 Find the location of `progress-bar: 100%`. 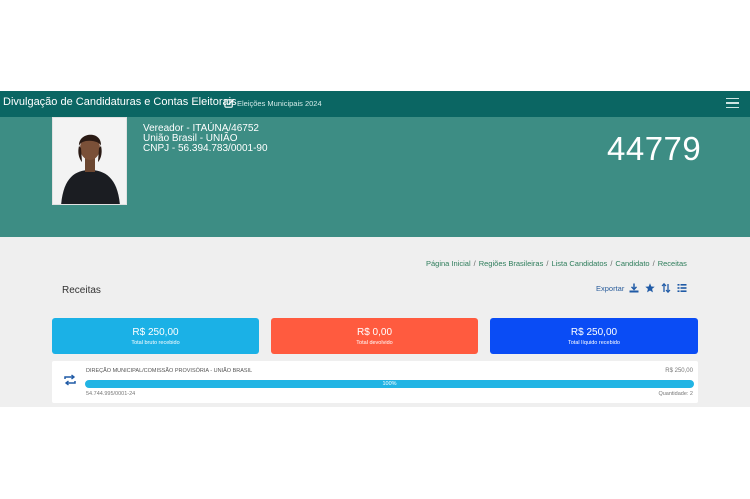

progress-bar: 100% is located at coordinates (389, 384).